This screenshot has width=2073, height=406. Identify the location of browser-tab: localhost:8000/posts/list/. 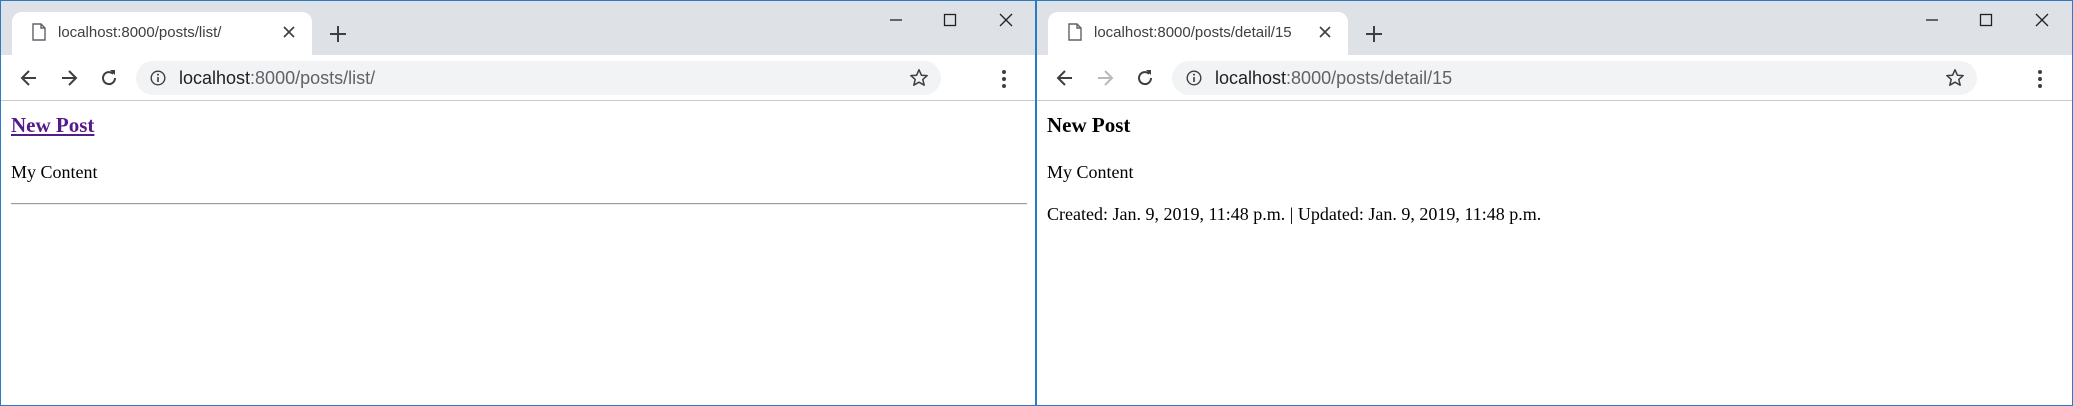
(162, 33).